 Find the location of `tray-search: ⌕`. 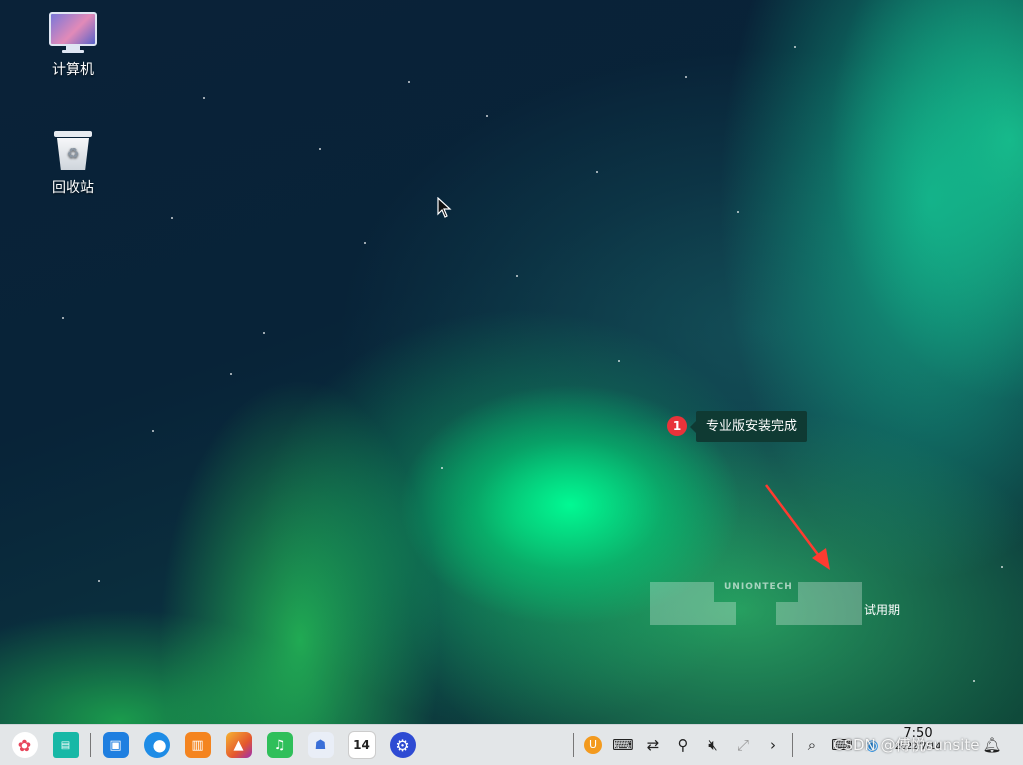

tray-search: ⌕ is located at coordinates (812, 745).